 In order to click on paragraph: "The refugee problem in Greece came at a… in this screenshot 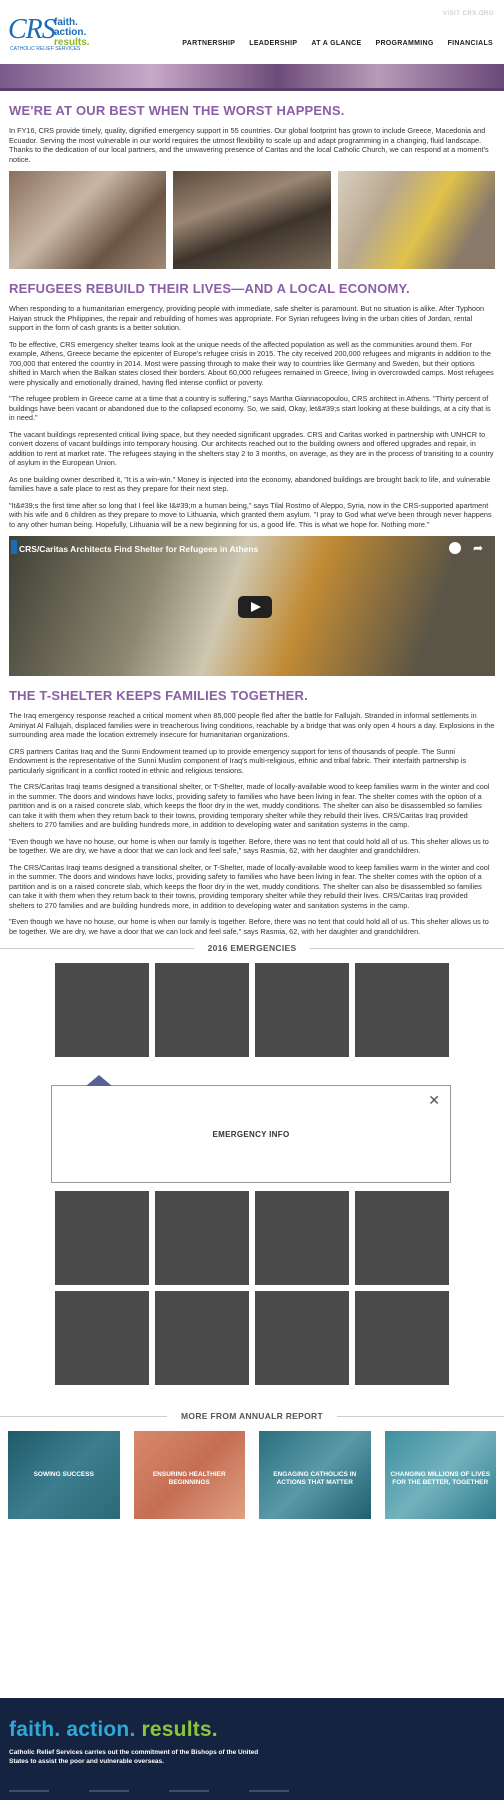, I will do `click(250, 408)`.